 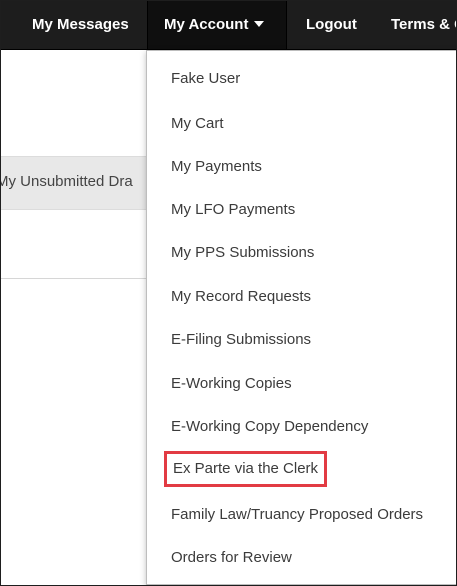 What do you see at coordinates (197, 124) in the screenshot?
I see `menu-item-my-cart: My Cart` at bounding box center [197, 124].